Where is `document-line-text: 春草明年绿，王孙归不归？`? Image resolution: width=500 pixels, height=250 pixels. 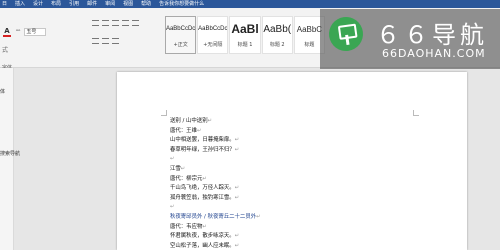 document-line-text: 春草明年绿，王孙归不归？ is located at coordinates (202, 149).